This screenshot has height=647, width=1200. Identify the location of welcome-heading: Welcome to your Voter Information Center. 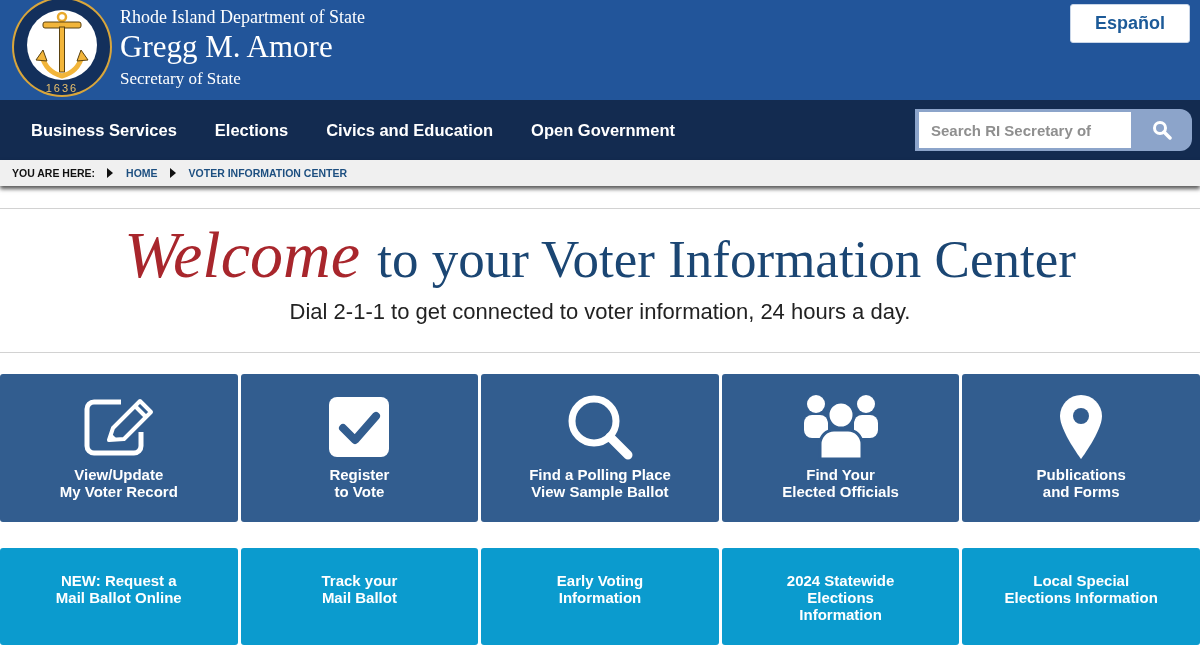
(600, 257).